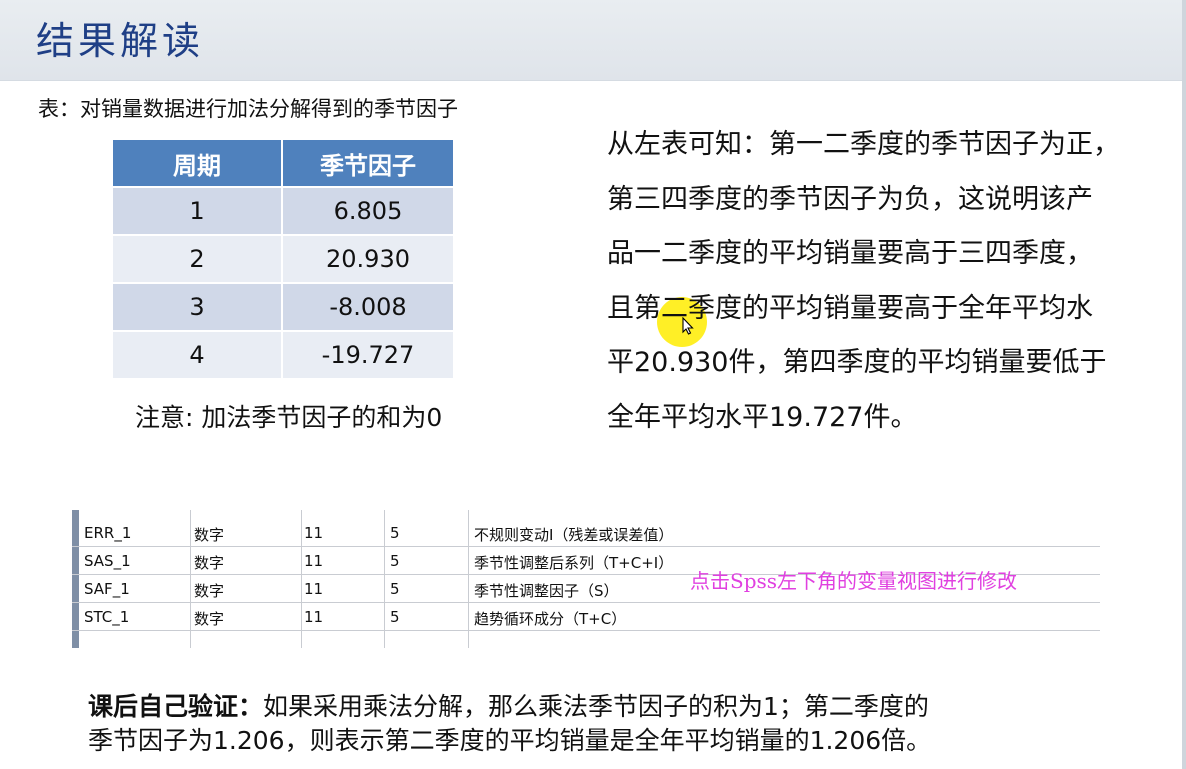  Describe the element at coordinates (574, 563) in the screenshot. I see `variable-label: 季节性调整后系列（T+C+I）` at that location.